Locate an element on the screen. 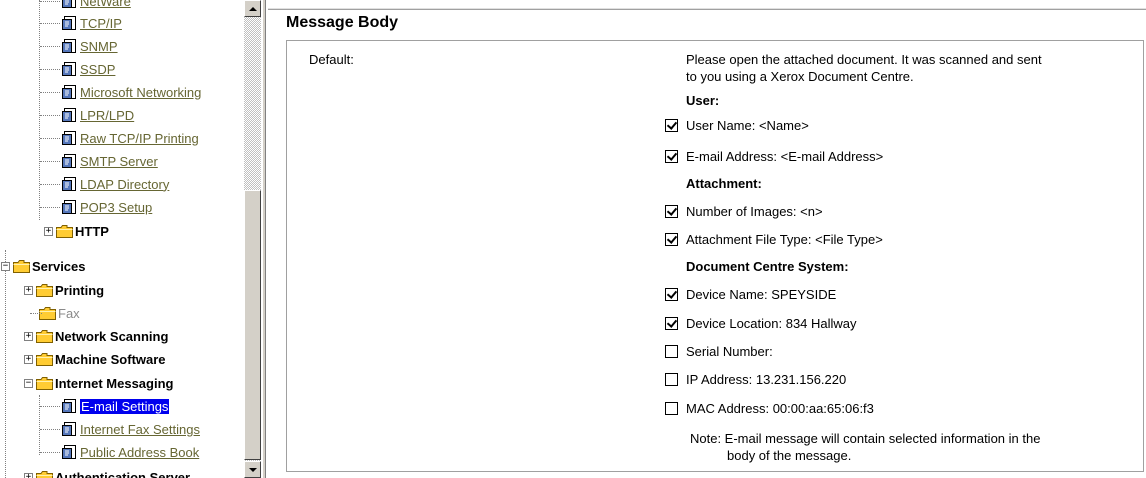 Image resolution: width=1146 pixels, height=478 pixels. arrow-down-icon is located at coordinates (252, 469).